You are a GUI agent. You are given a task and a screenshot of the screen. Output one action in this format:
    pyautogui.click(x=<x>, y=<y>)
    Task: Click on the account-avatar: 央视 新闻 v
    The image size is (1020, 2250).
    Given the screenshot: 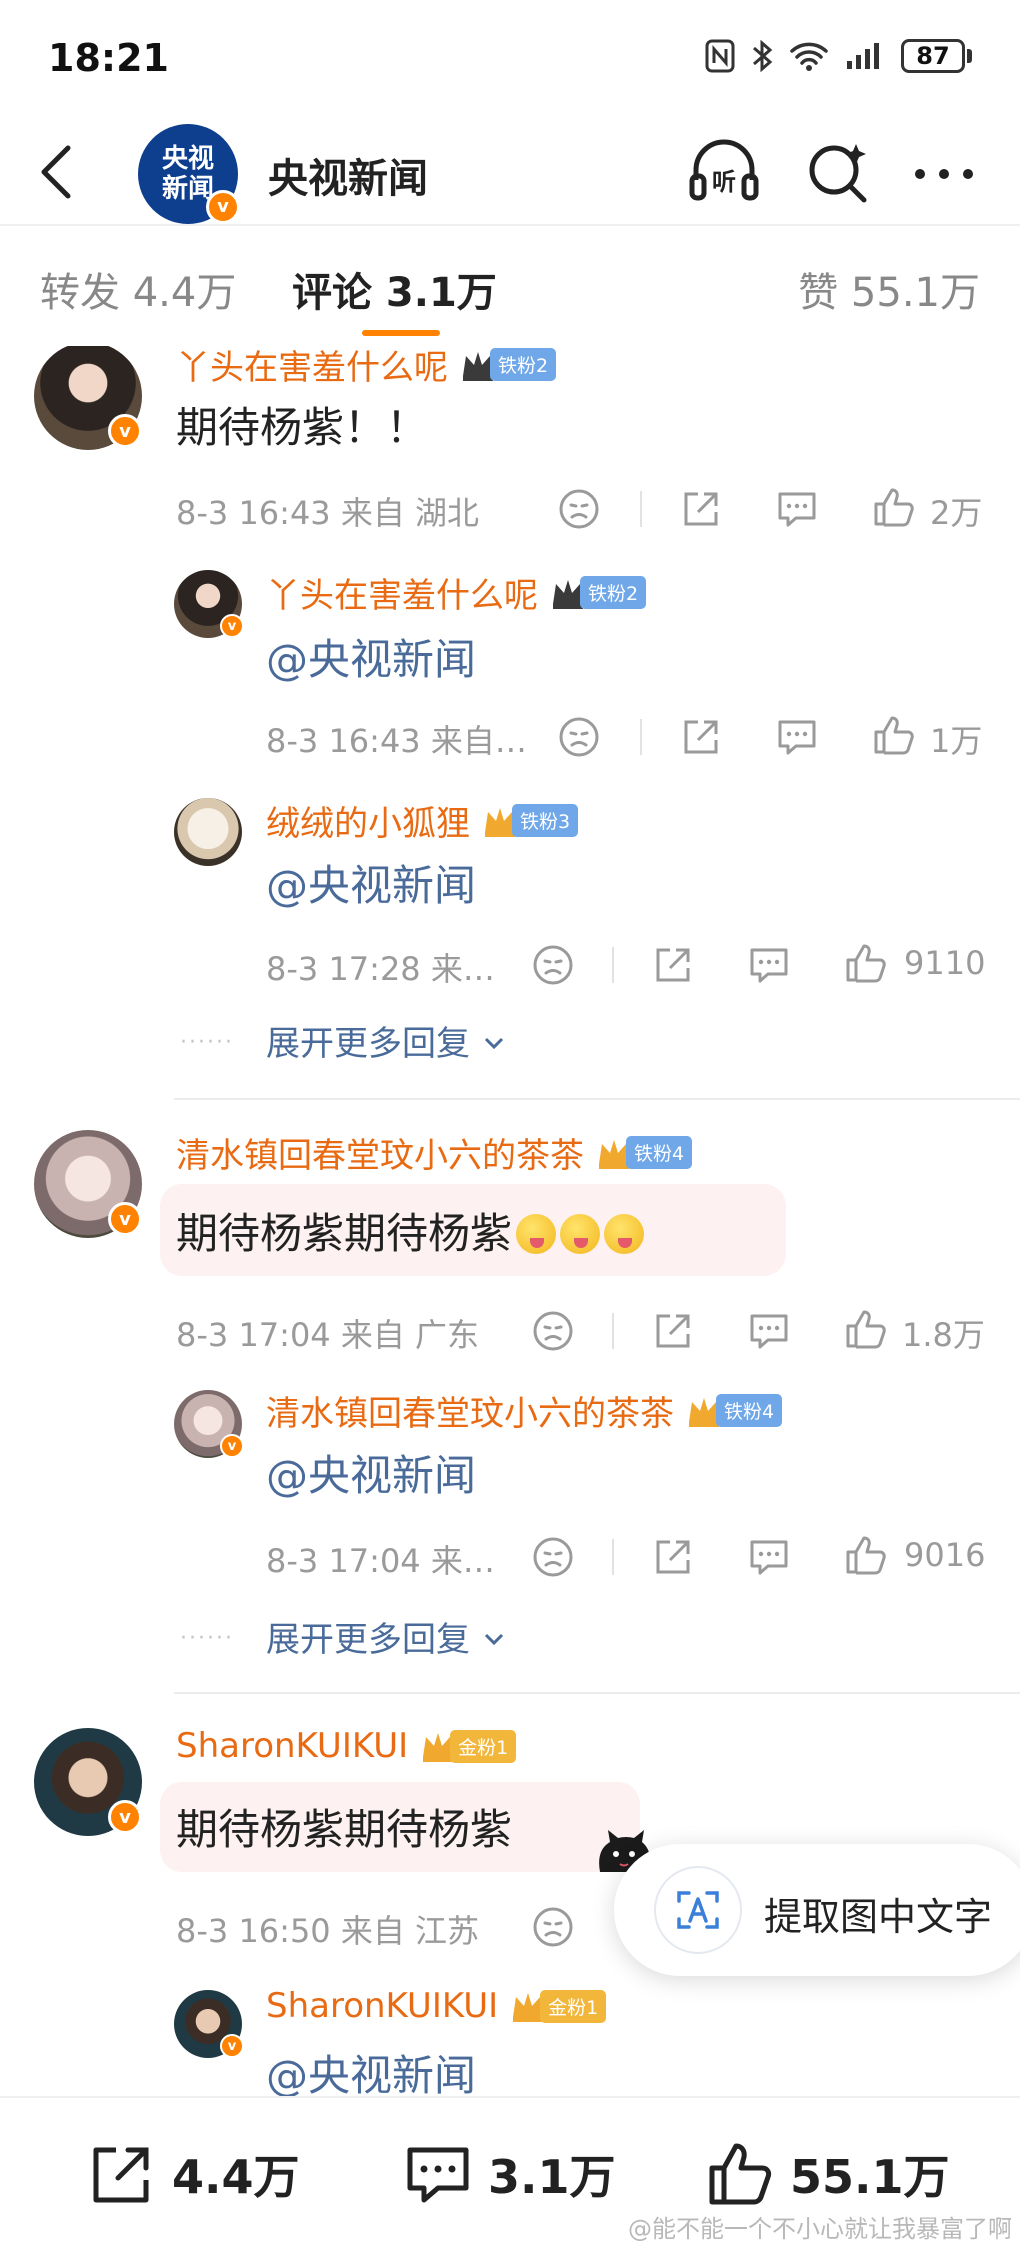 What is the action you would take?
    pyautogui.click(x=189, y=174)
    